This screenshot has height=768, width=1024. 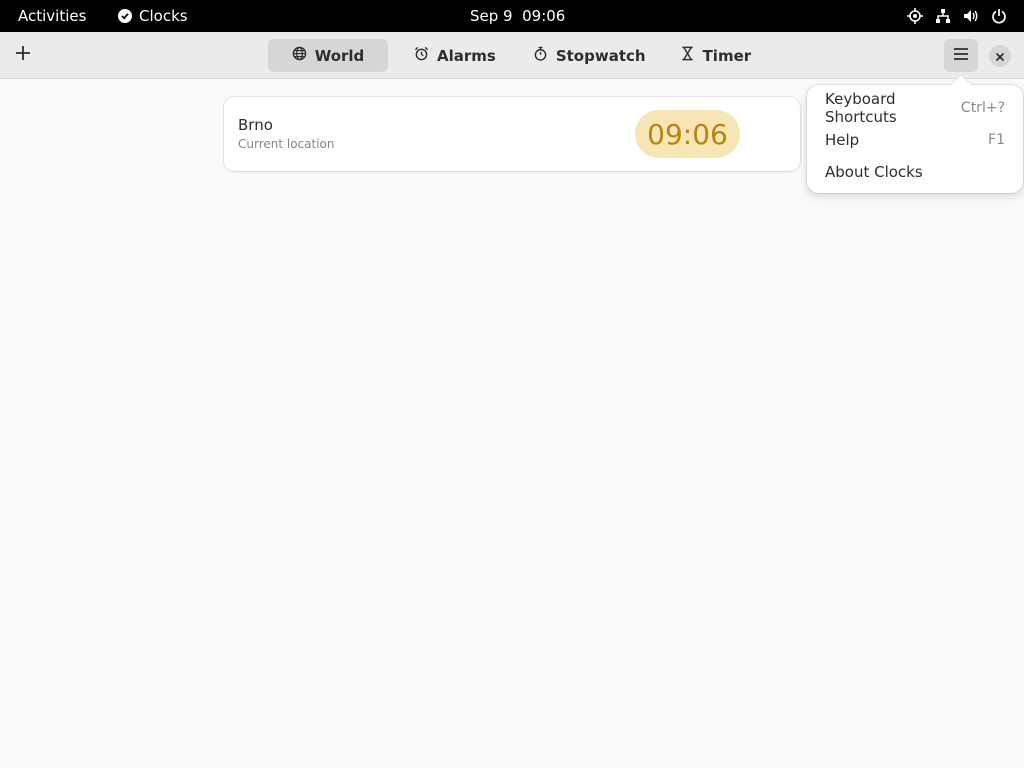 What do you see at coordinates (339, 55) in the screenshot?
I see `tab-world-label: World` at bounding box center [339, 55].